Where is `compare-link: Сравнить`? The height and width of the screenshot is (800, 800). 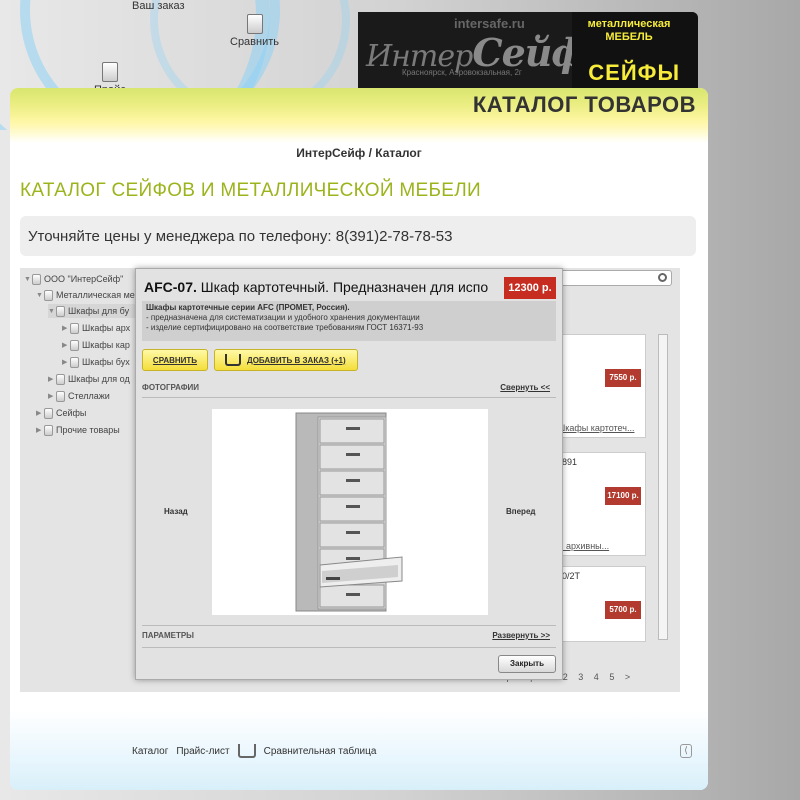
compare-link: Сравнить is located at coordinates (254, 31).